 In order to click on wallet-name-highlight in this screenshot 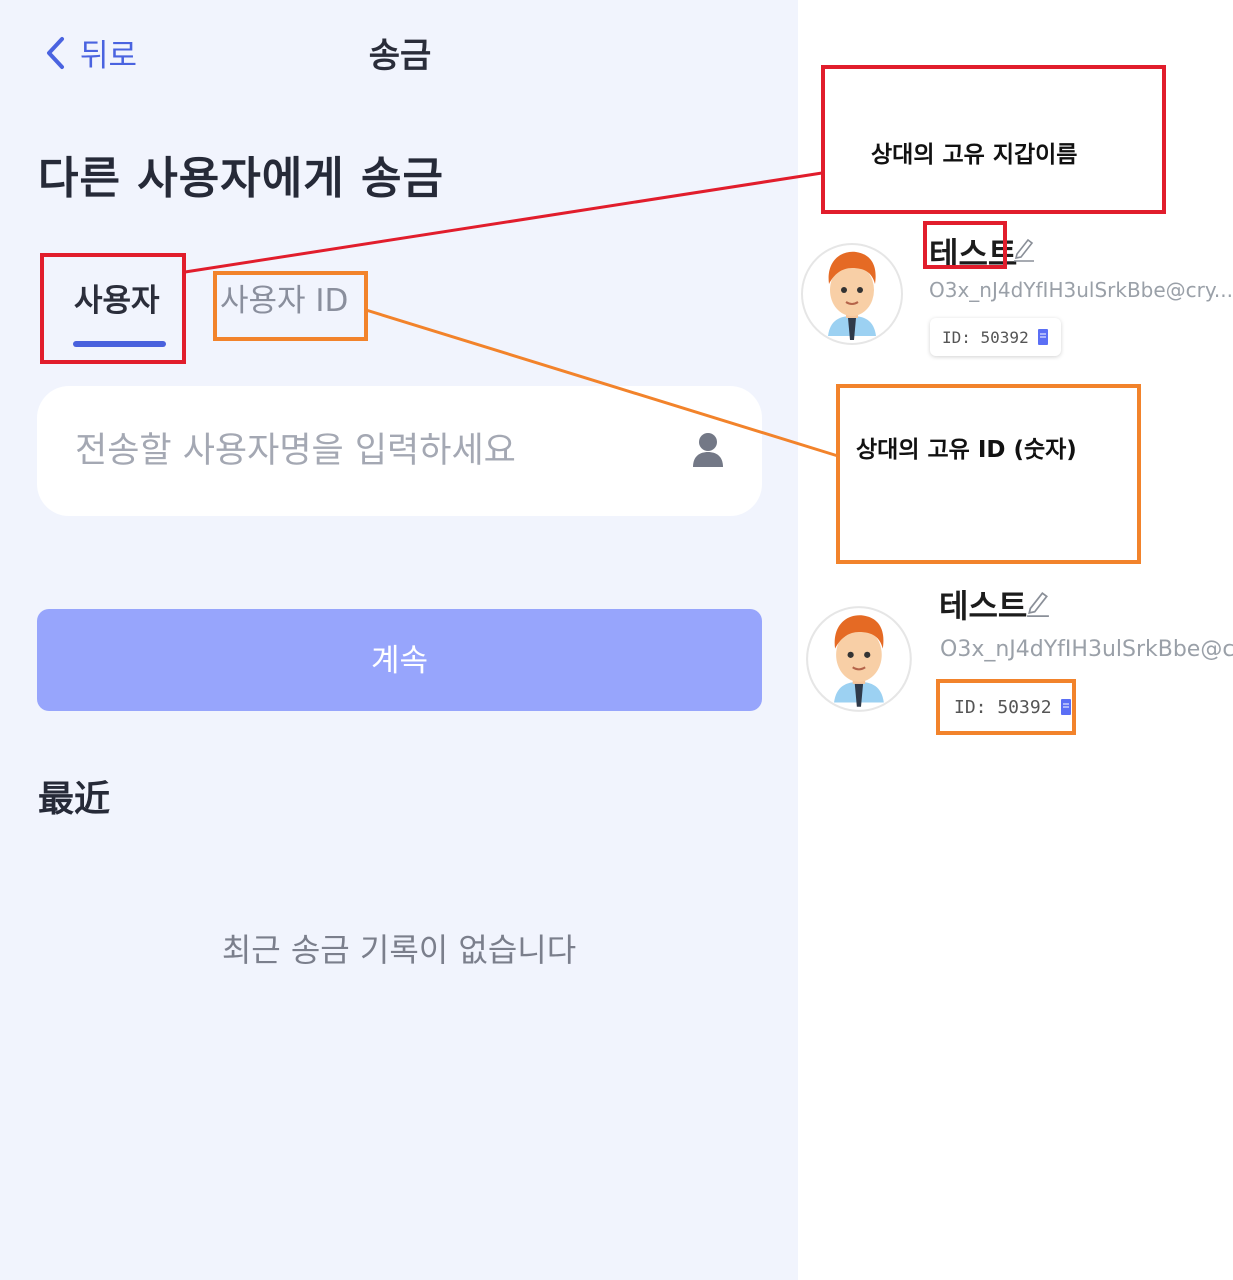, I will do `click(965, 245)`.